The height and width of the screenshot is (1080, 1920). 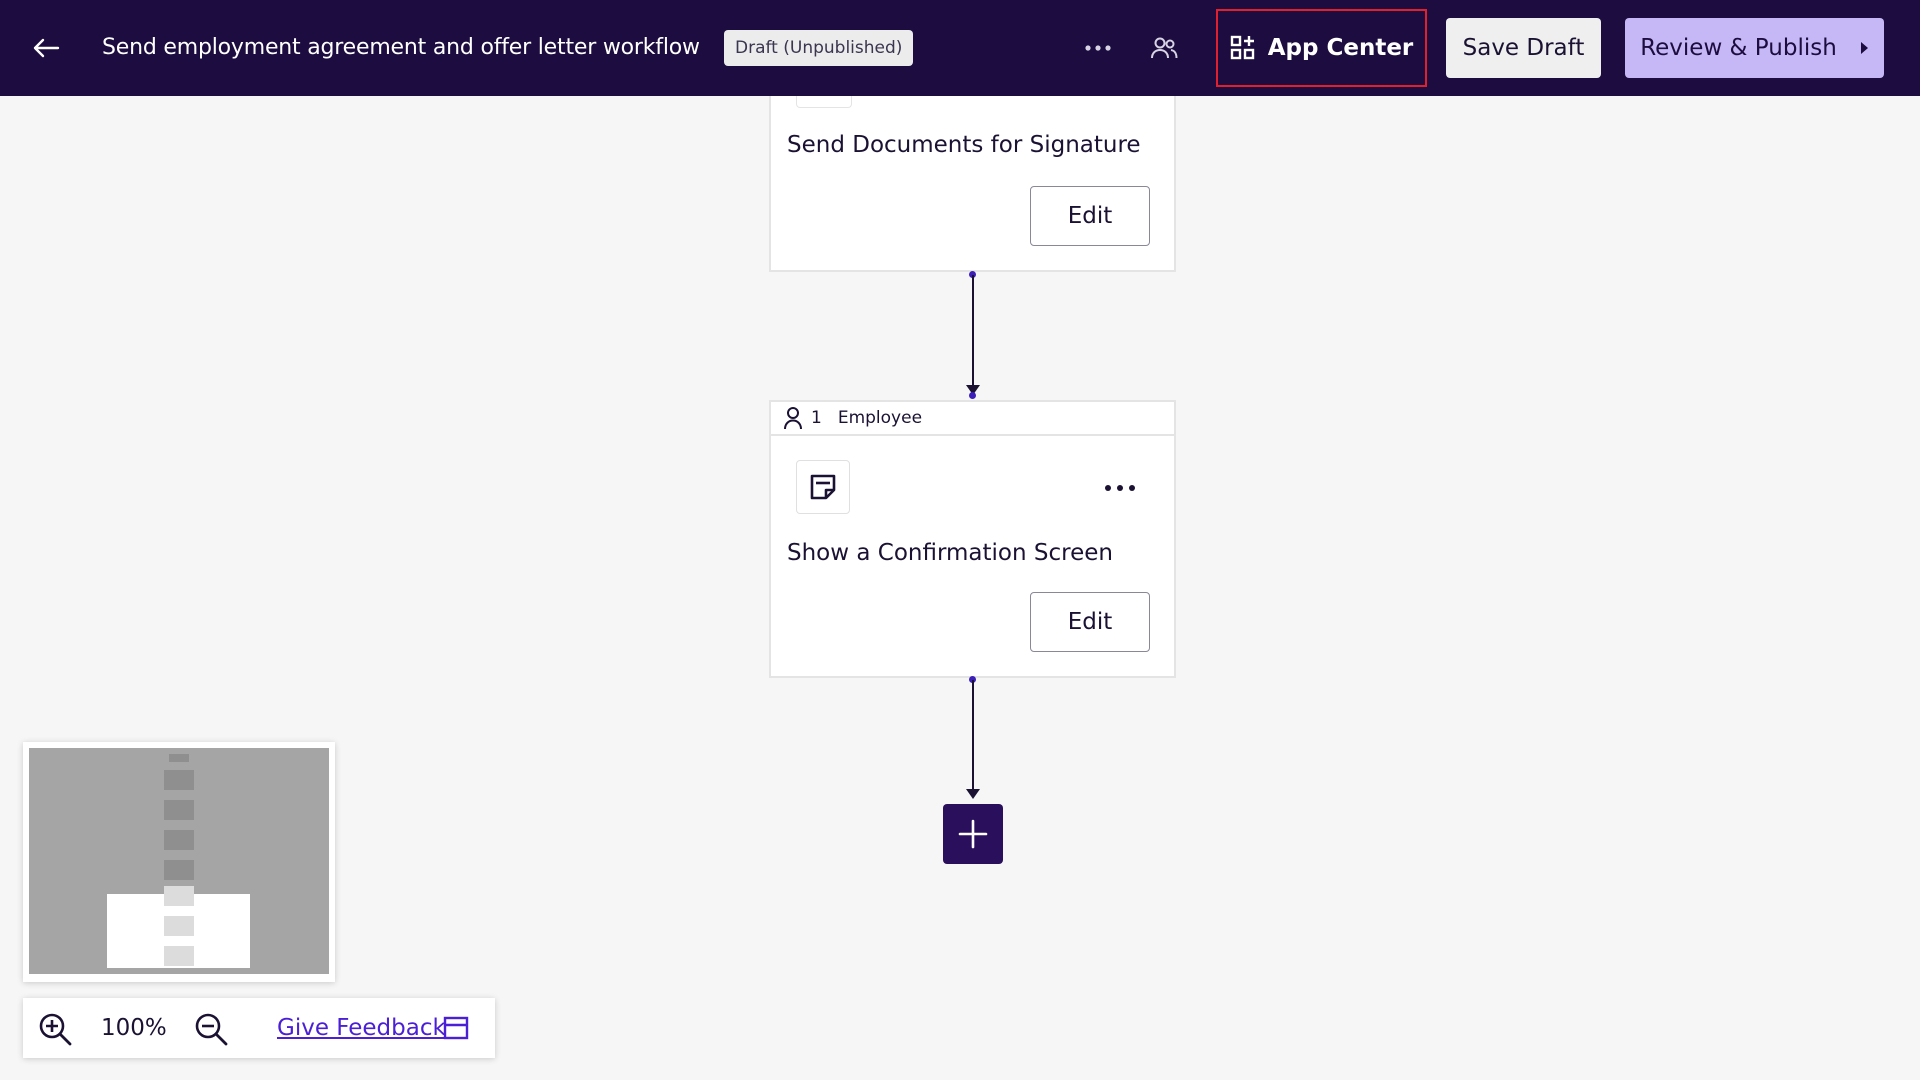 I want to click on step-icon, so click(x=823, y=487).